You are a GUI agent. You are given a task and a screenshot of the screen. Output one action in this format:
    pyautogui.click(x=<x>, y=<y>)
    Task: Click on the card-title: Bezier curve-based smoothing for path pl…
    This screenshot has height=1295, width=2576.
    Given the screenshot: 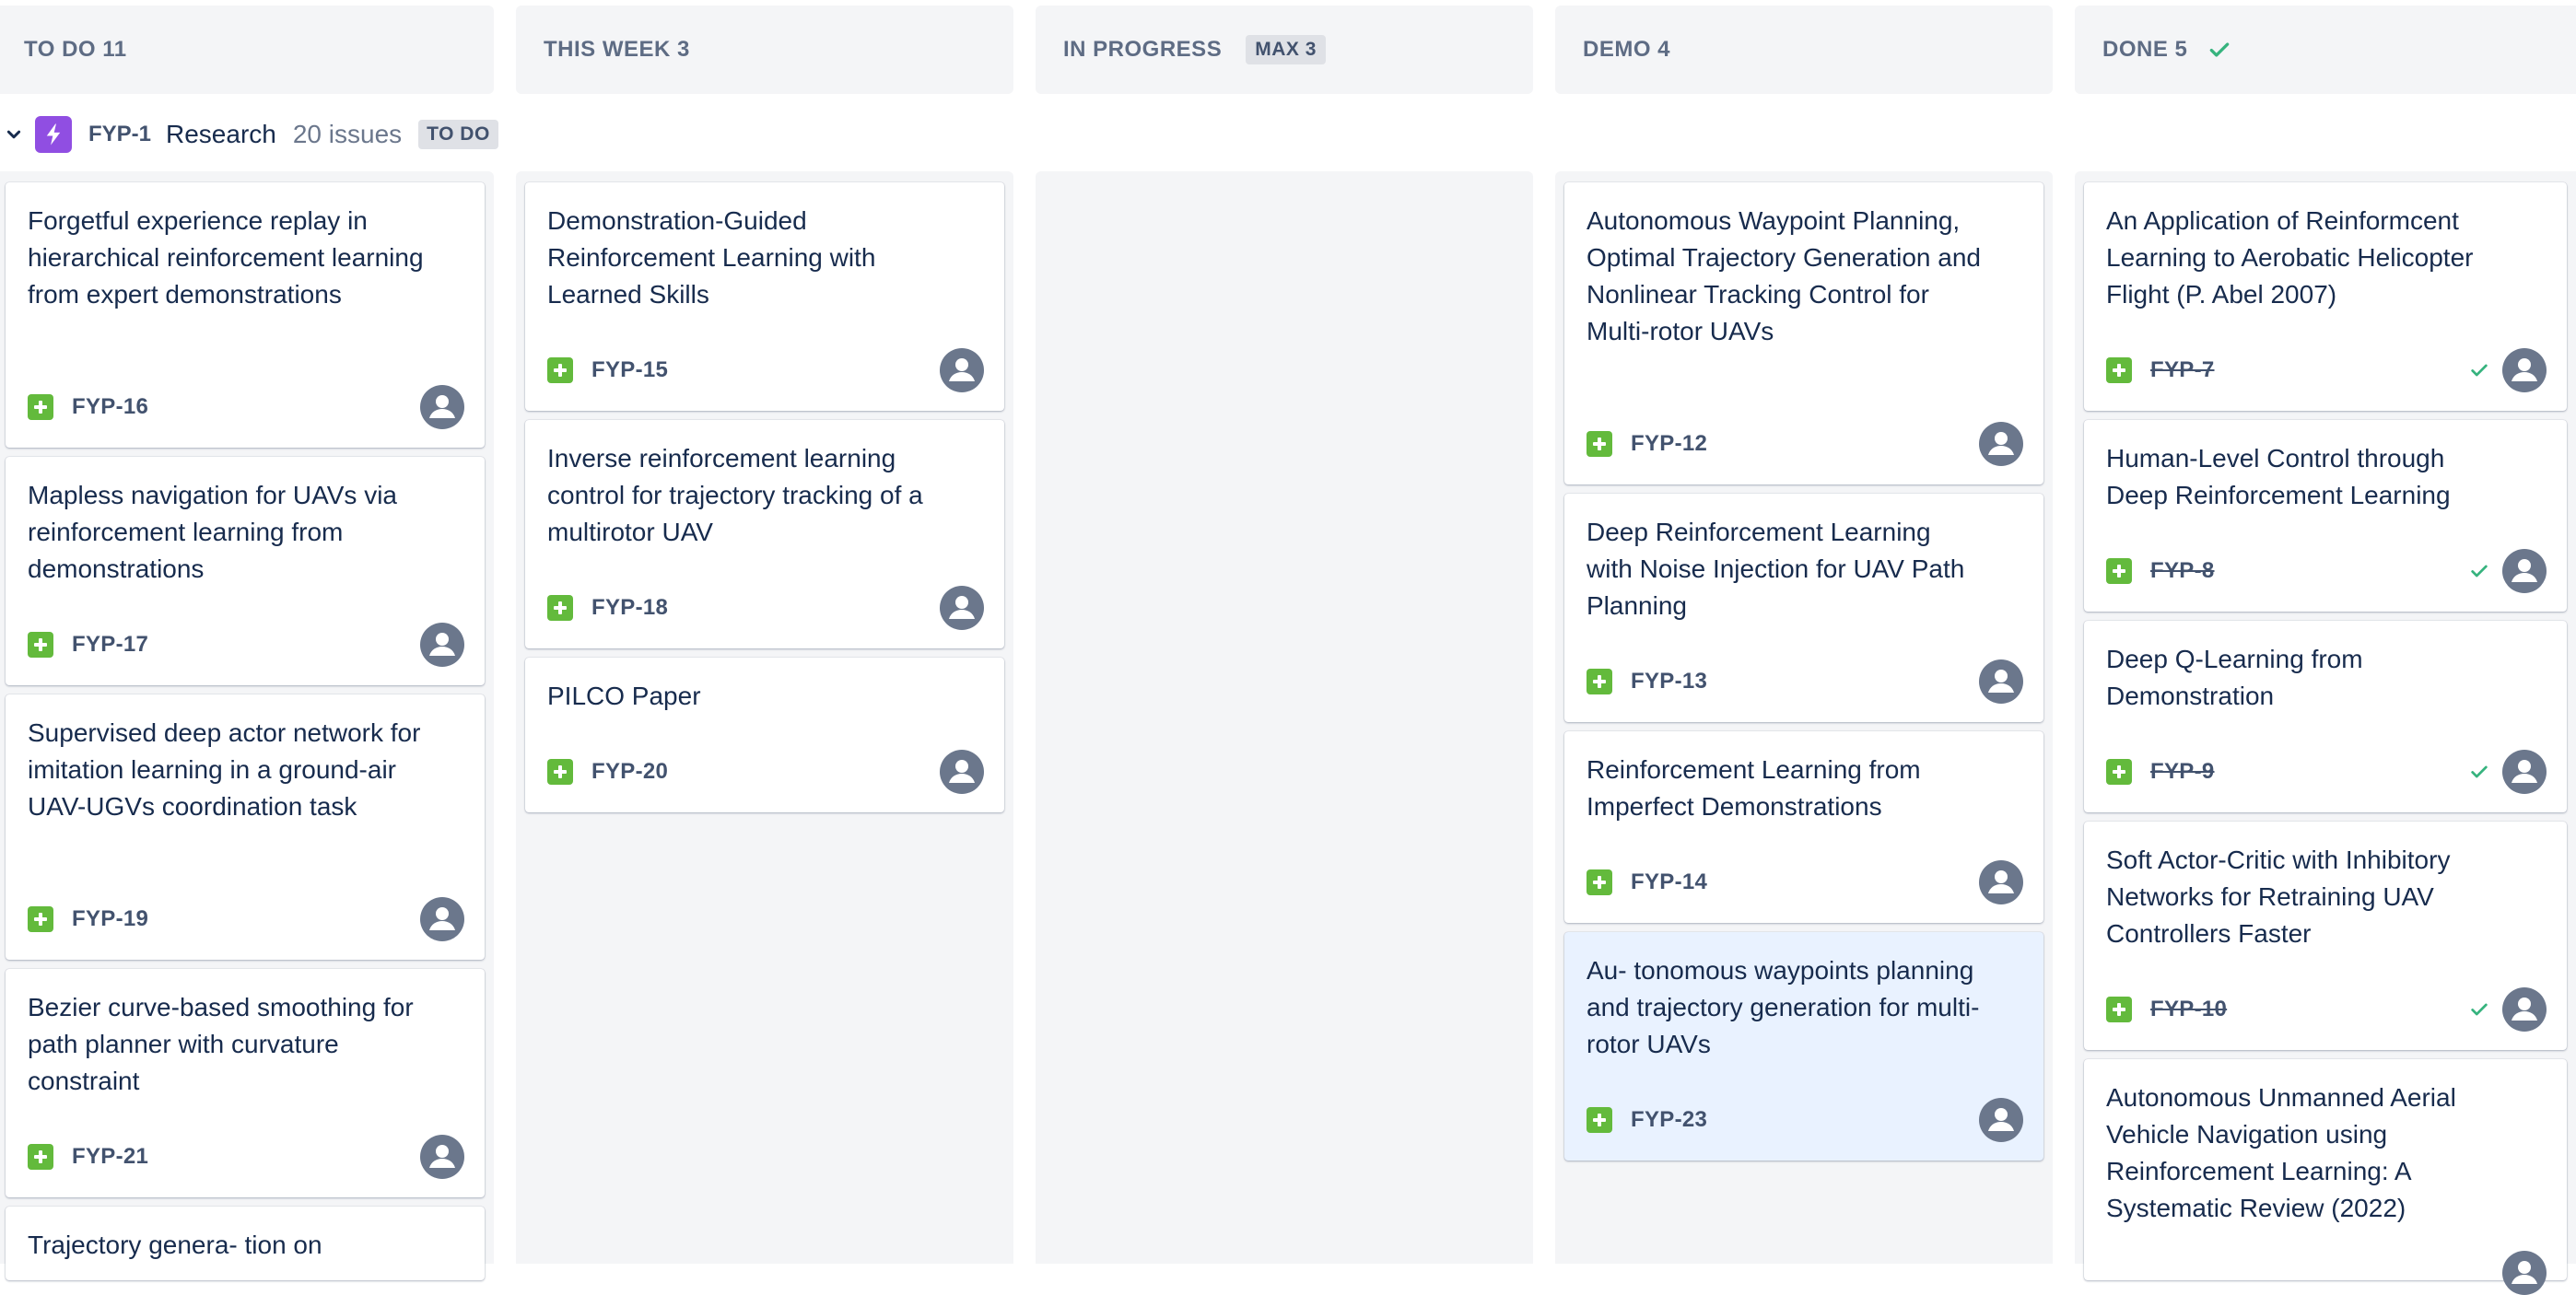 What is the action you would take?
    pyautogui.click(x=221, y=1044)
    